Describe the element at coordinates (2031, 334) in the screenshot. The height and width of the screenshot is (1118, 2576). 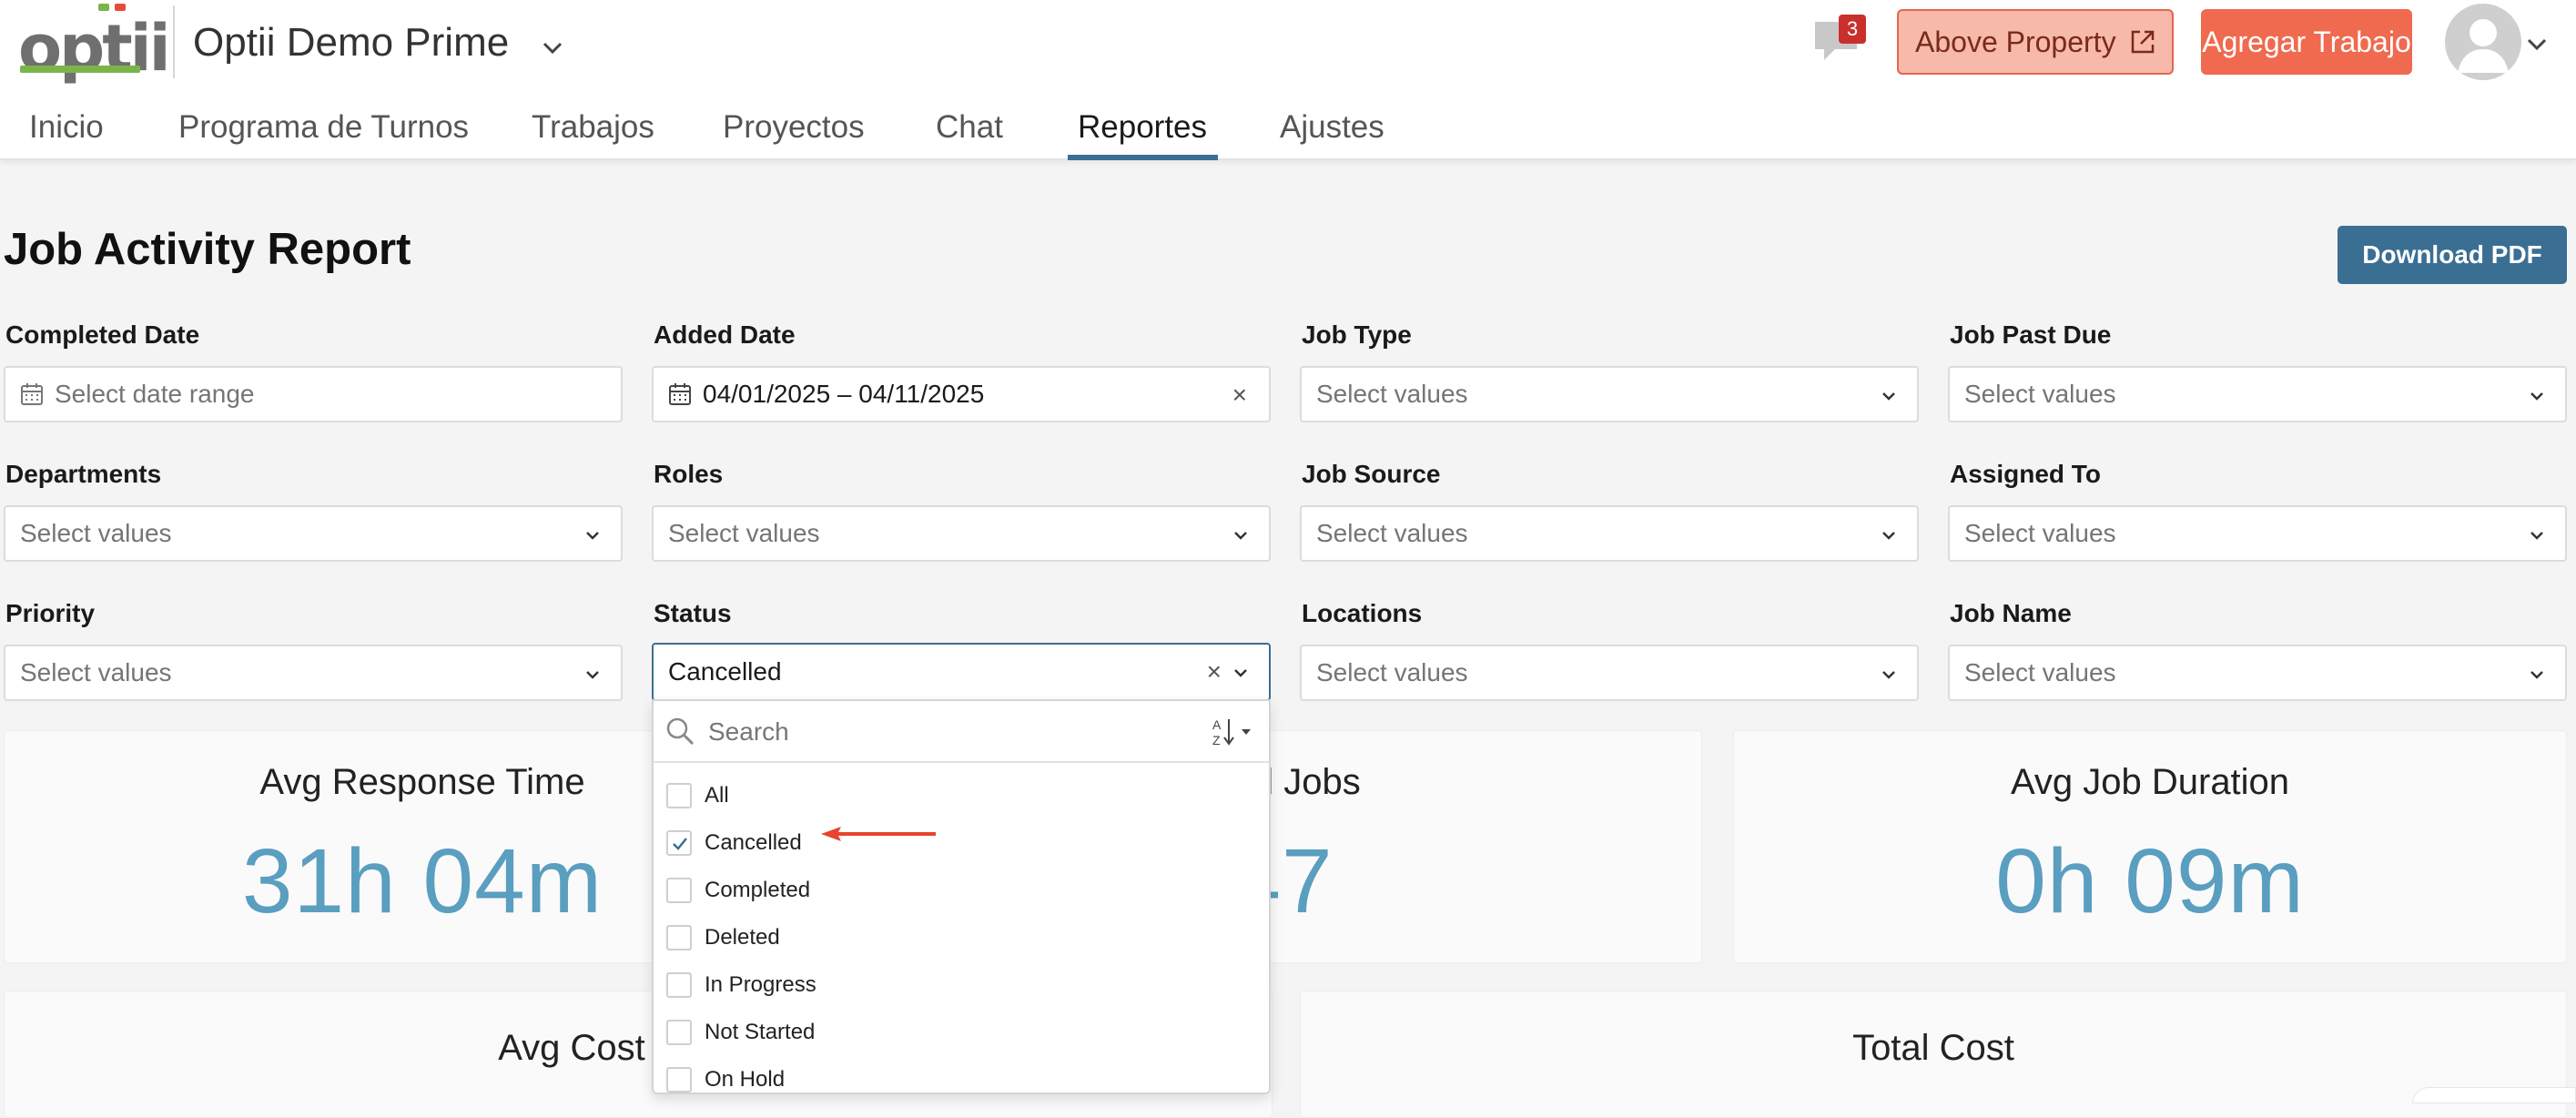
I see `job-past-due-label: Job Past Due` at that location.